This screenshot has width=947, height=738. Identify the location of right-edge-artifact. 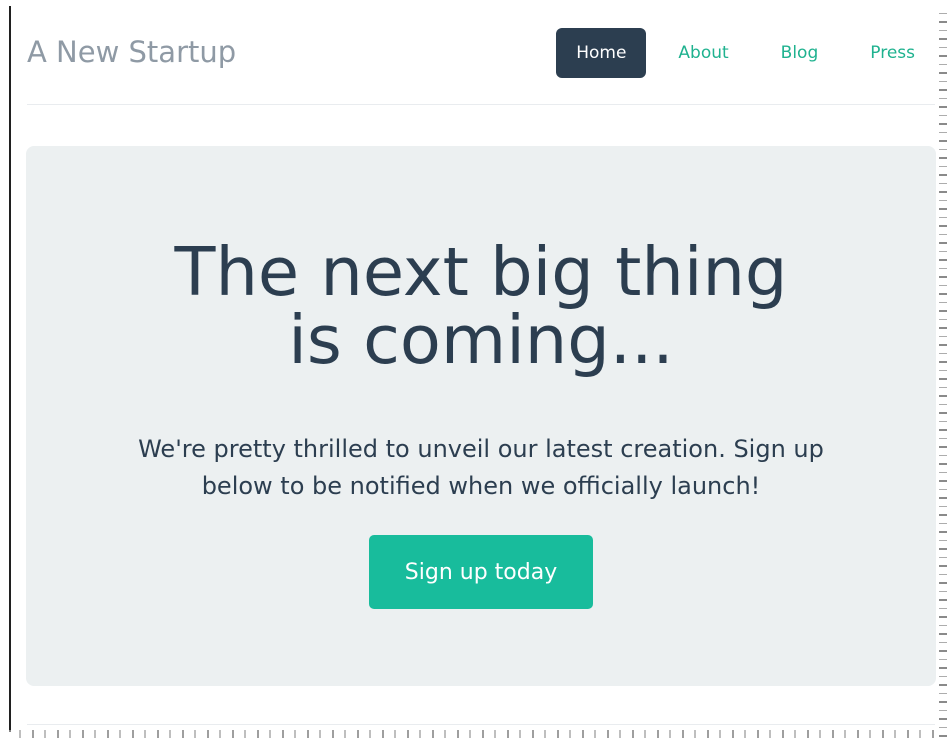
(943, 372).